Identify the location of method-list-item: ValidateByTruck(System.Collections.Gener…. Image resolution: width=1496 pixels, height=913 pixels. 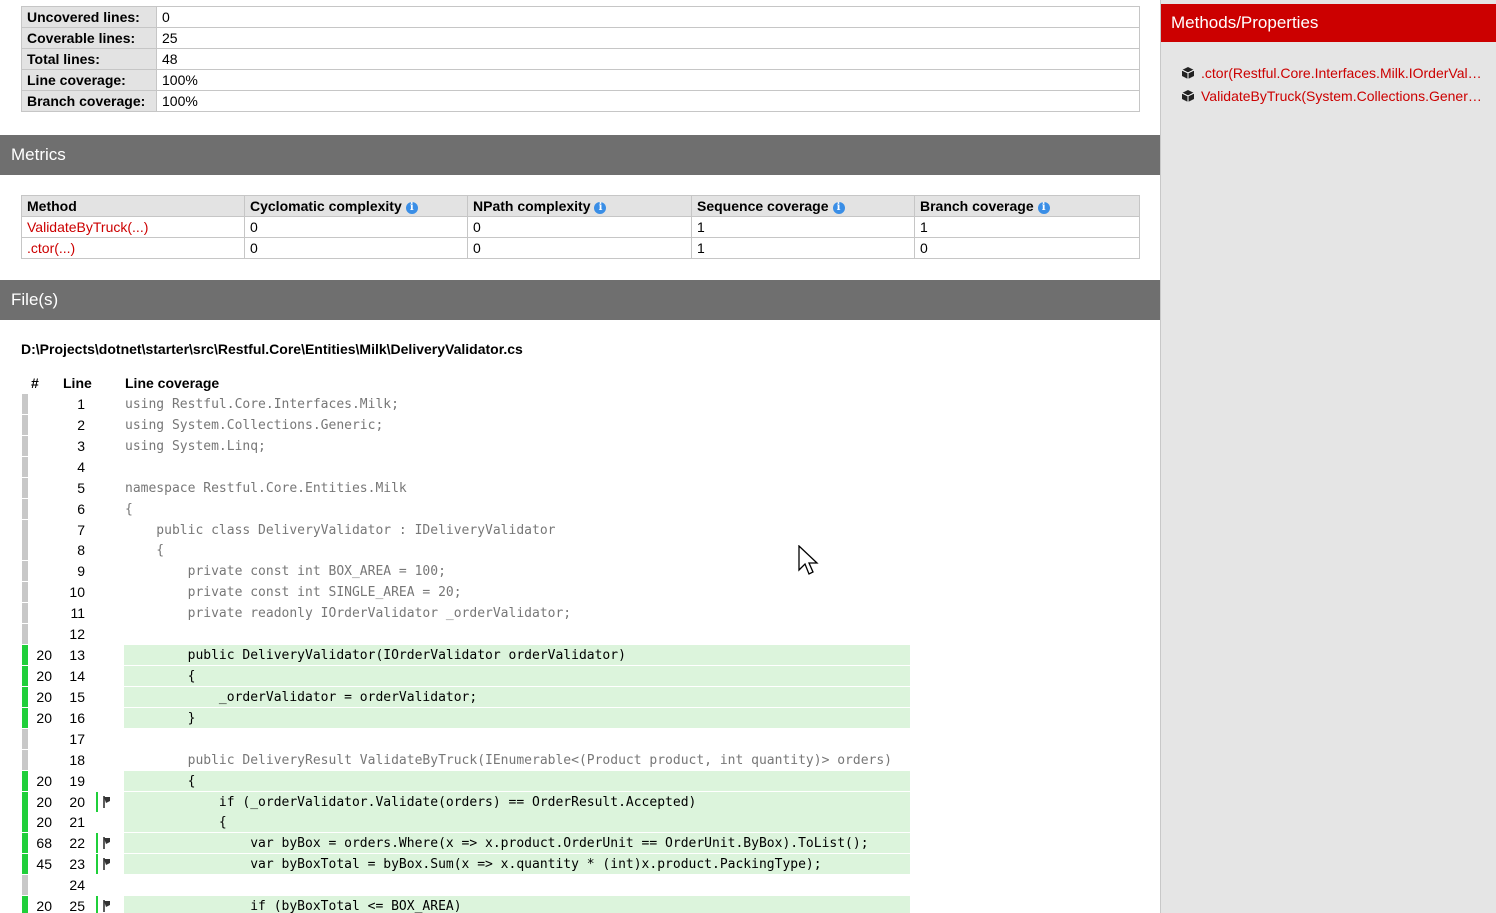
(1338, 95).